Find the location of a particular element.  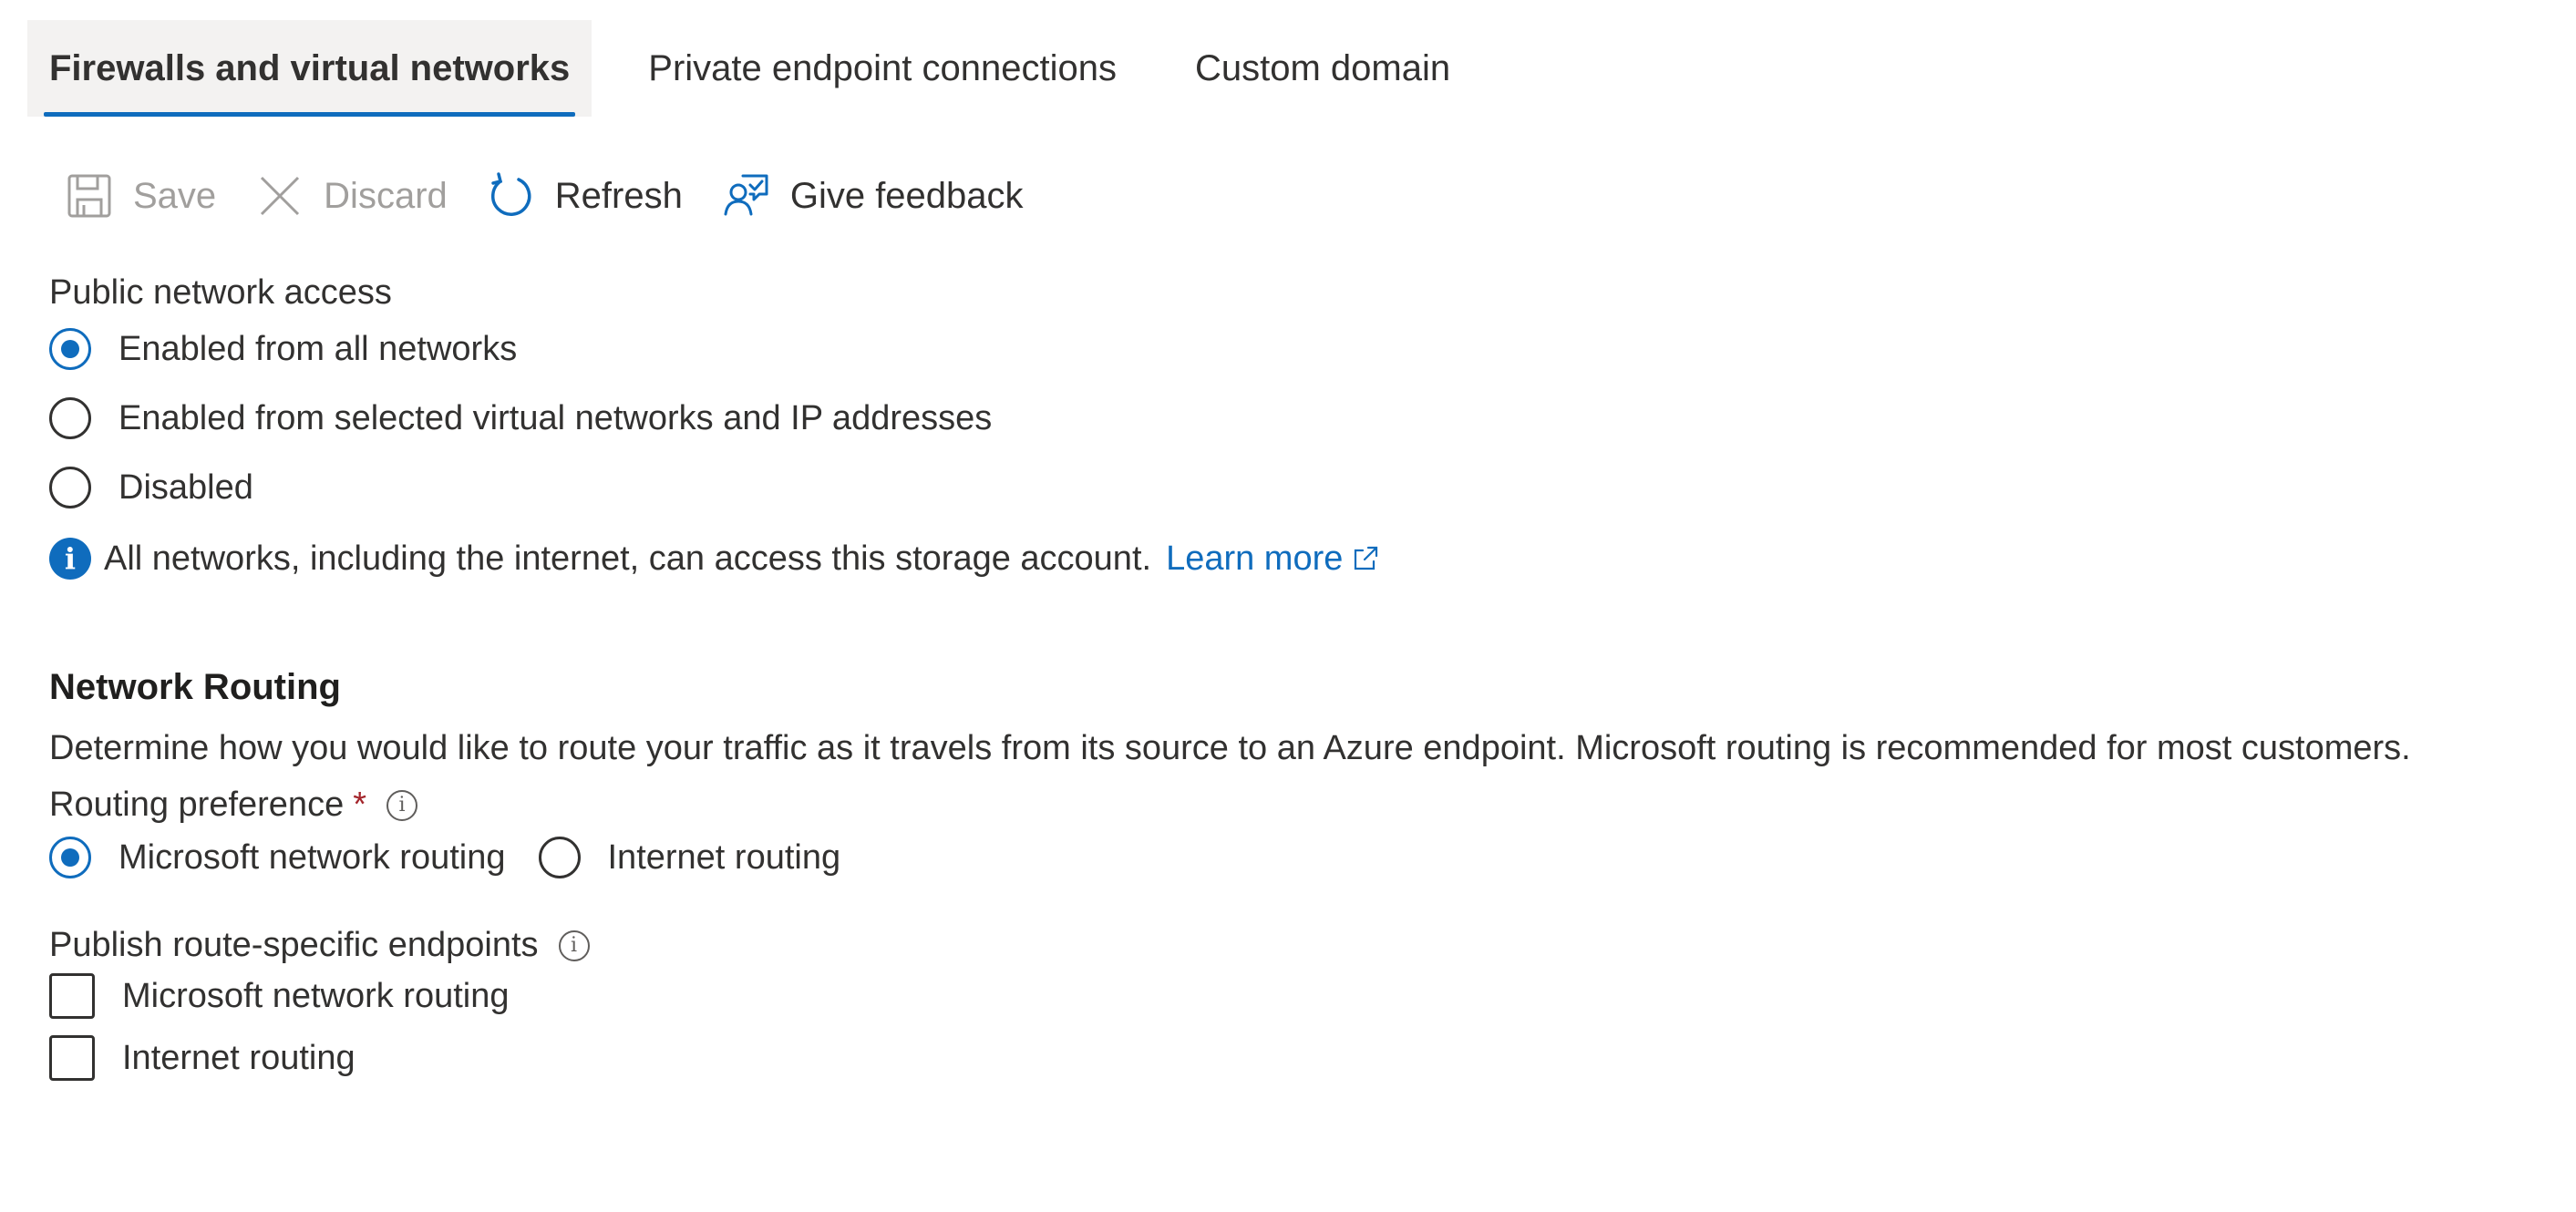

tab-private-endpoint-connections: Private endpoint connections is located at coordinates (882, 68).